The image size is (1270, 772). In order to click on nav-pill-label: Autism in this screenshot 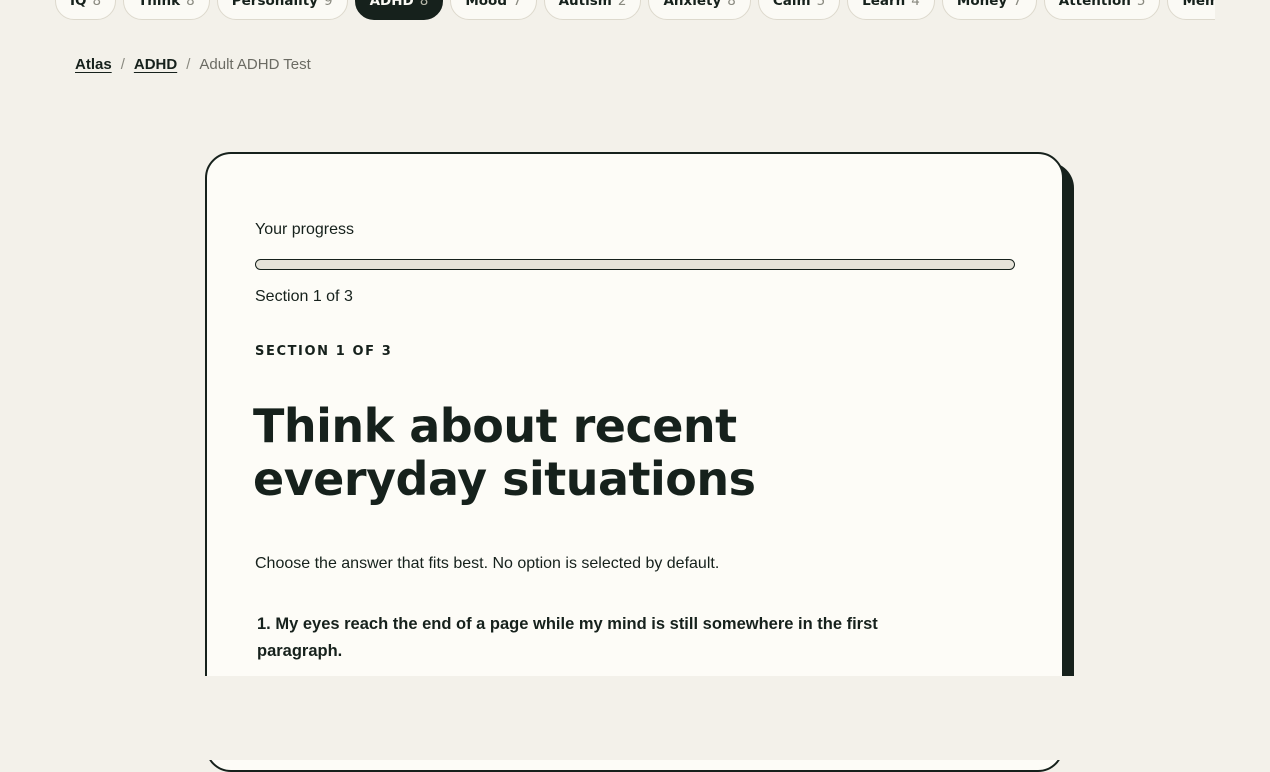, I will do `click(585, 4)`.